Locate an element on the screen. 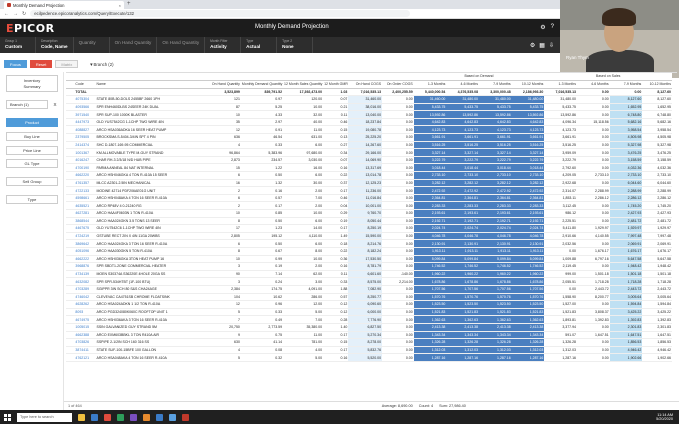 Image resolution: width=679 pixels, height=424 pixels. table-cell: 16.00 is located at coordinates (303, 168).